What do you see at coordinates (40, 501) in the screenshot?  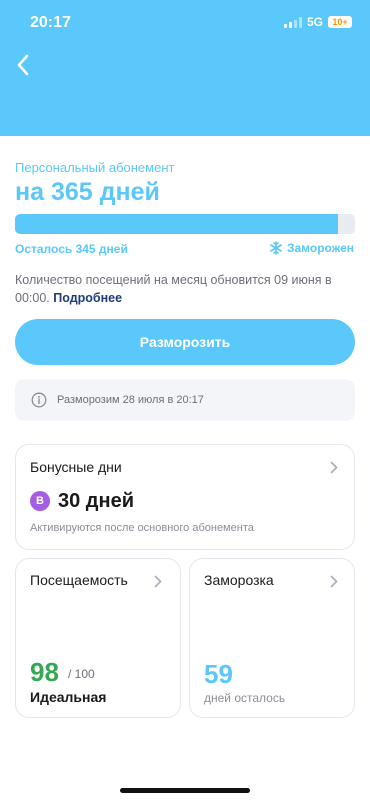 I see `bonus-badge-icon: B` at bounding box center [40, 501].